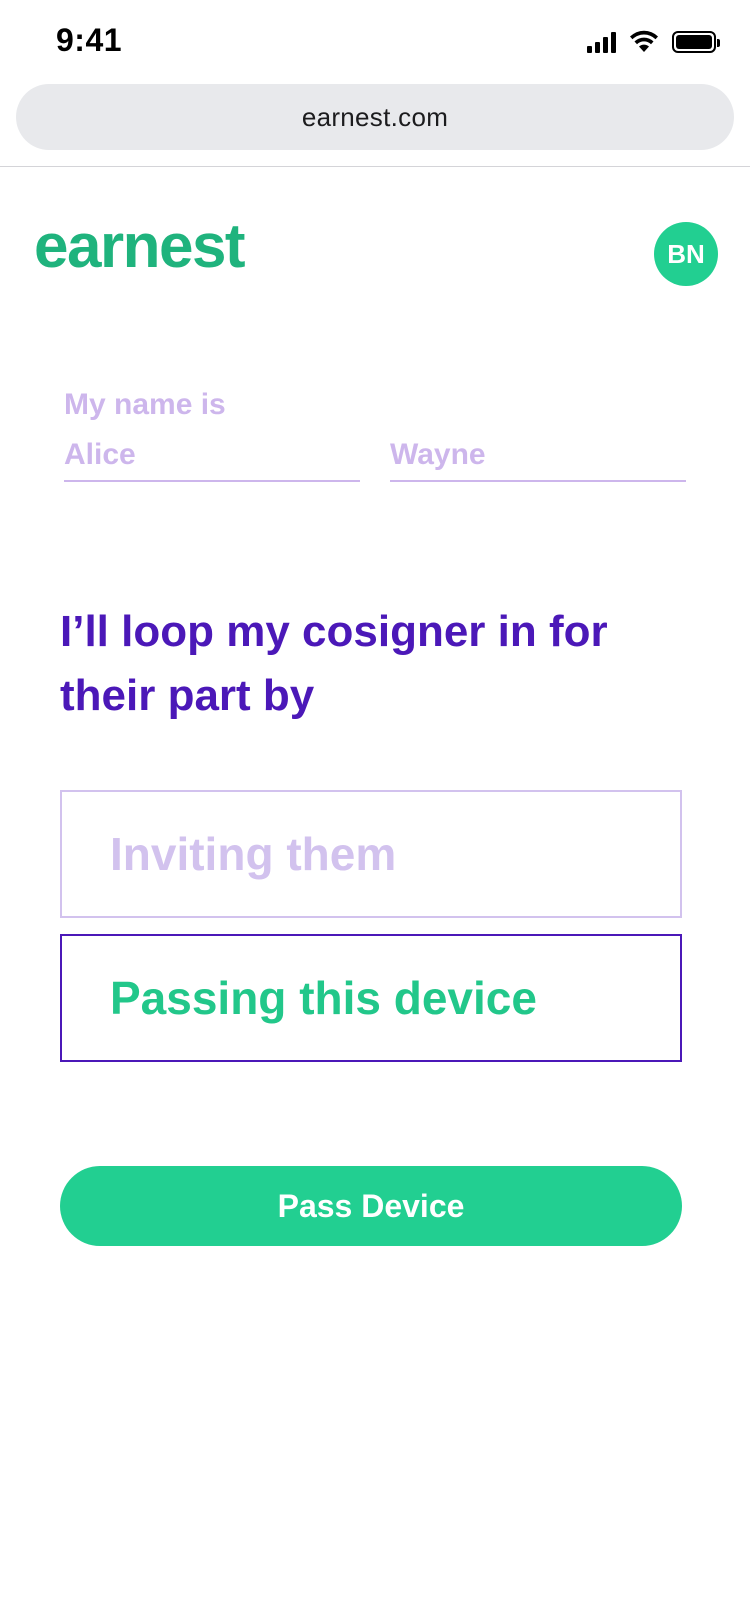  I want to click on wifi-icon, so click(644, 41).